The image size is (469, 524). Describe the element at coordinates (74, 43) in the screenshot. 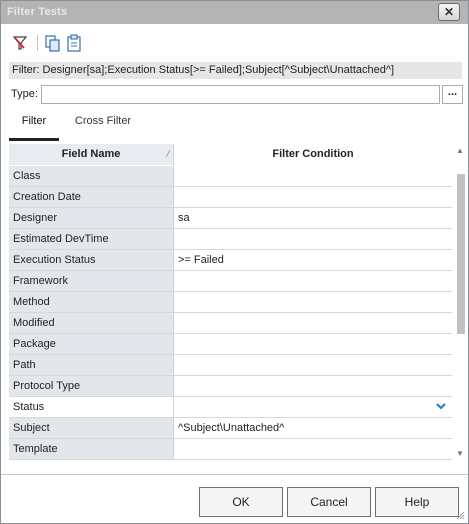

I see `paste-icon` at that location.